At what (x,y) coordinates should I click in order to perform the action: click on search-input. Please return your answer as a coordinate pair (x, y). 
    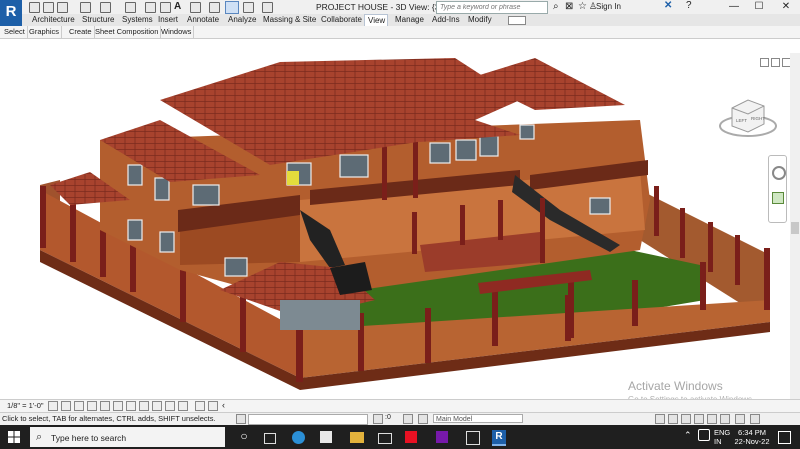
    Looking at the image, I should click on (492, 7).